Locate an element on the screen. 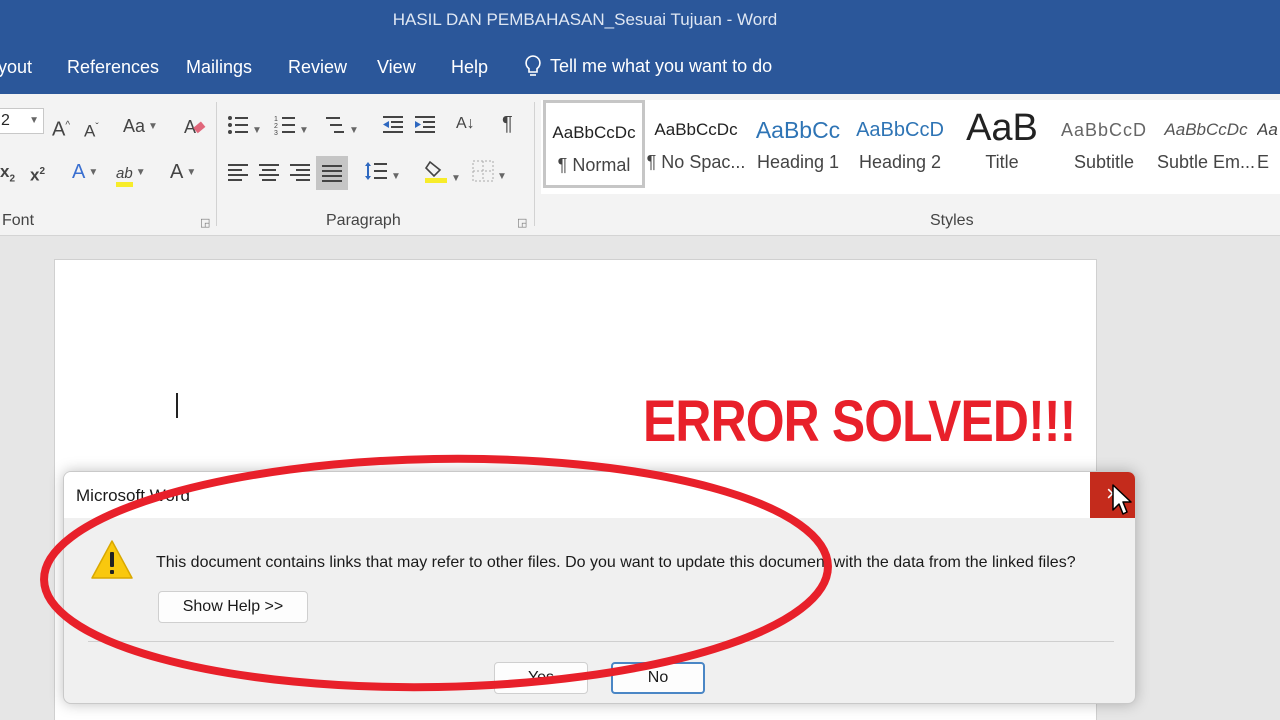 The width and height of the screenshot is (1280, 720). tab-view: View is located at coordinates (396, 67).